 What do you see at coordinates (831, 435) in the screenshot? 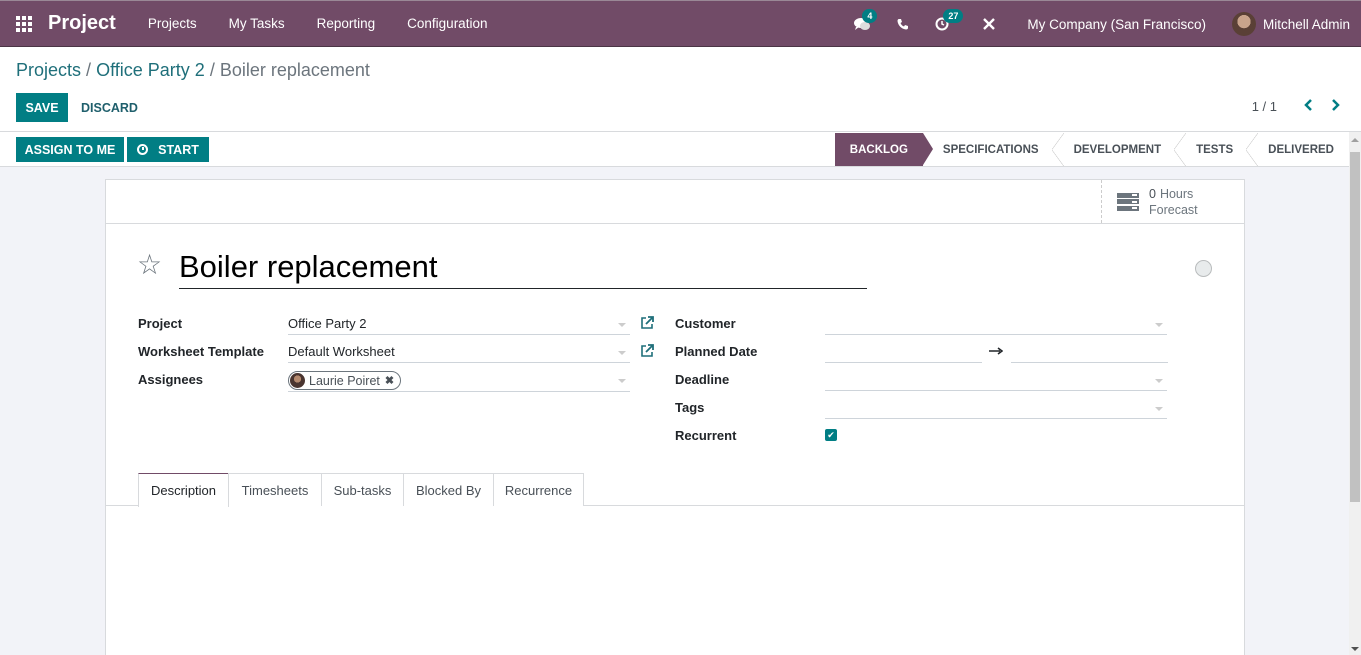
I see `recurrent-checkbox: ✔` at bounding box center [831, 435].